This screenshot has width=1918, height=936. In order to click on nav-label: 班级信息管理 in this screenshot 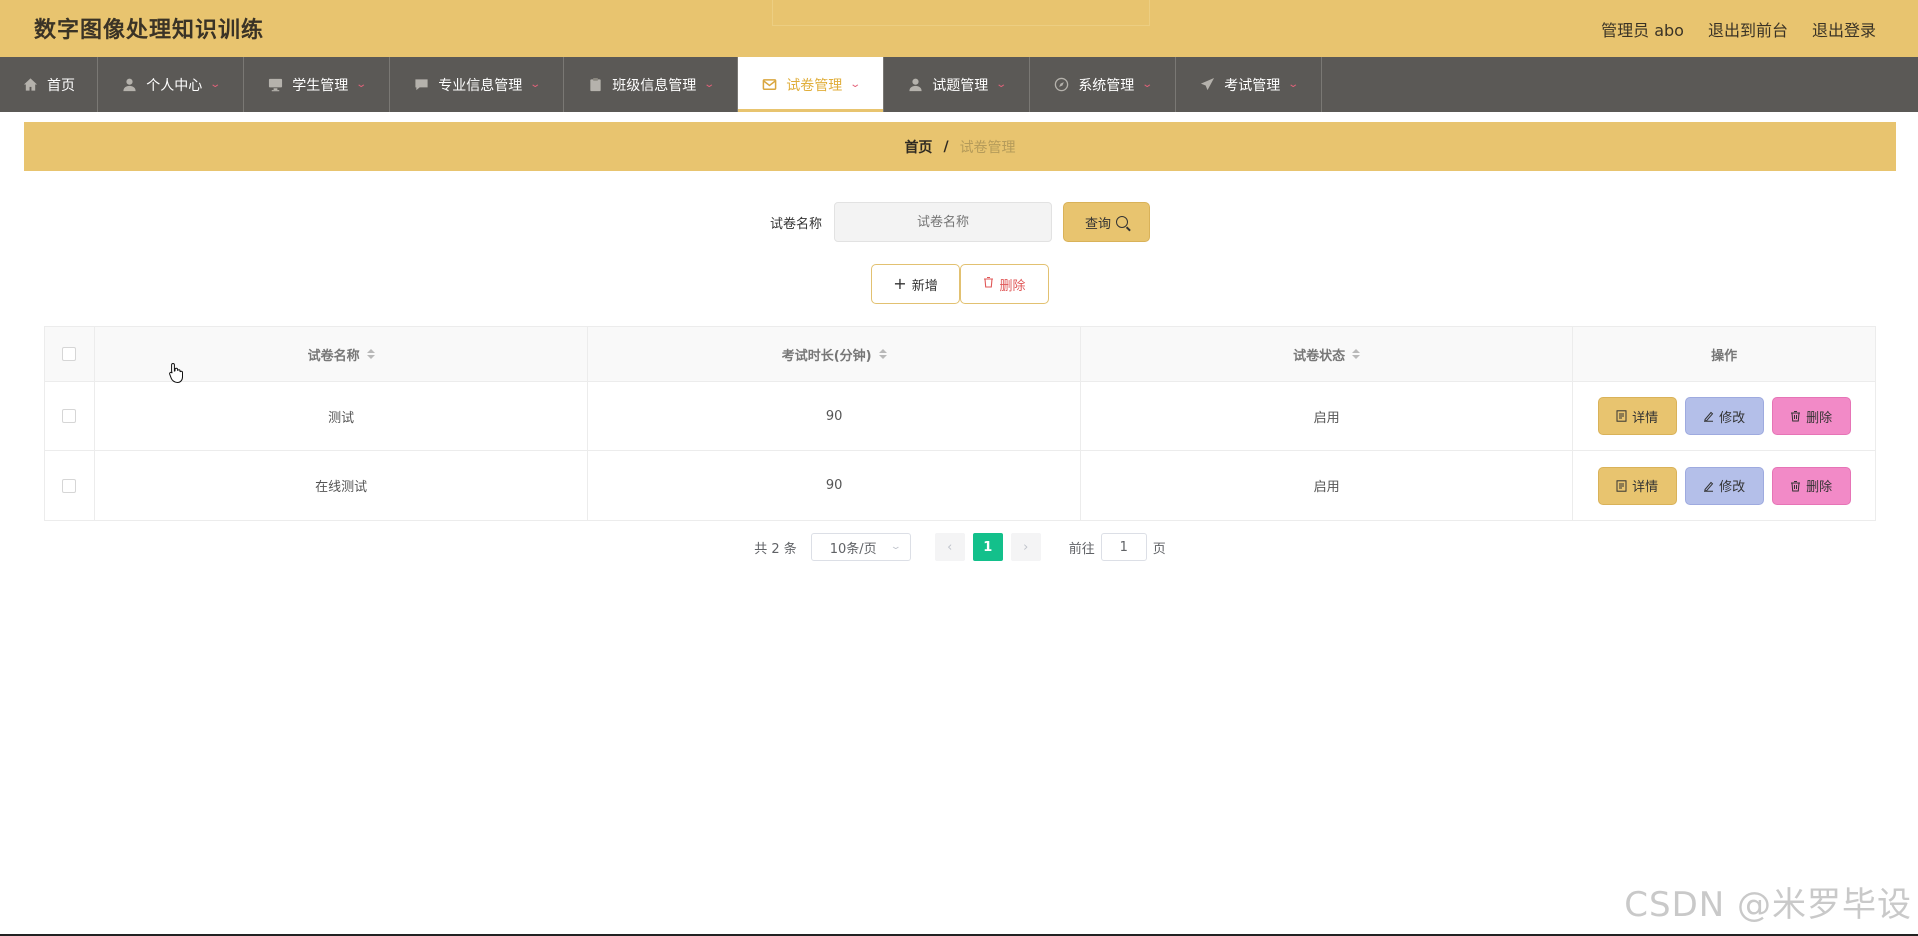, I will do `click(654, 85)`.